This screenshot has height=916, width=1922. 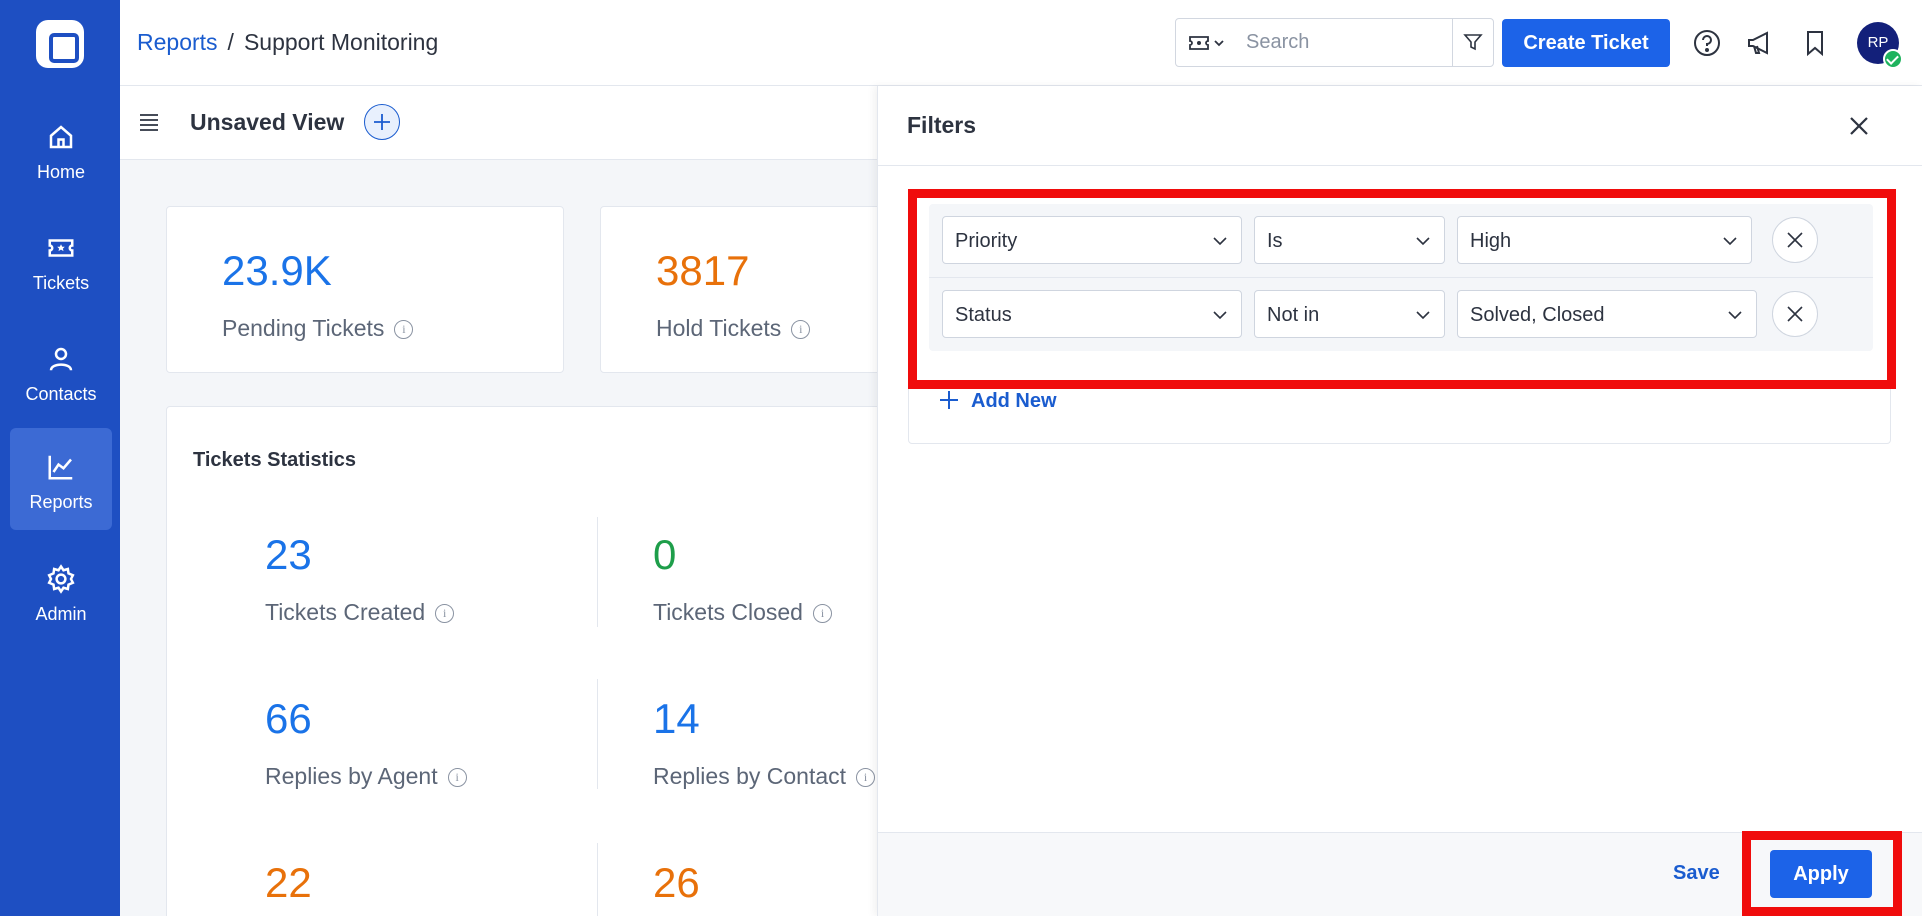 What do you see at coordinates (61, 502) in the screenshot?
I see `sidebar-item-label: Reports` at bounding box center [61, 502].